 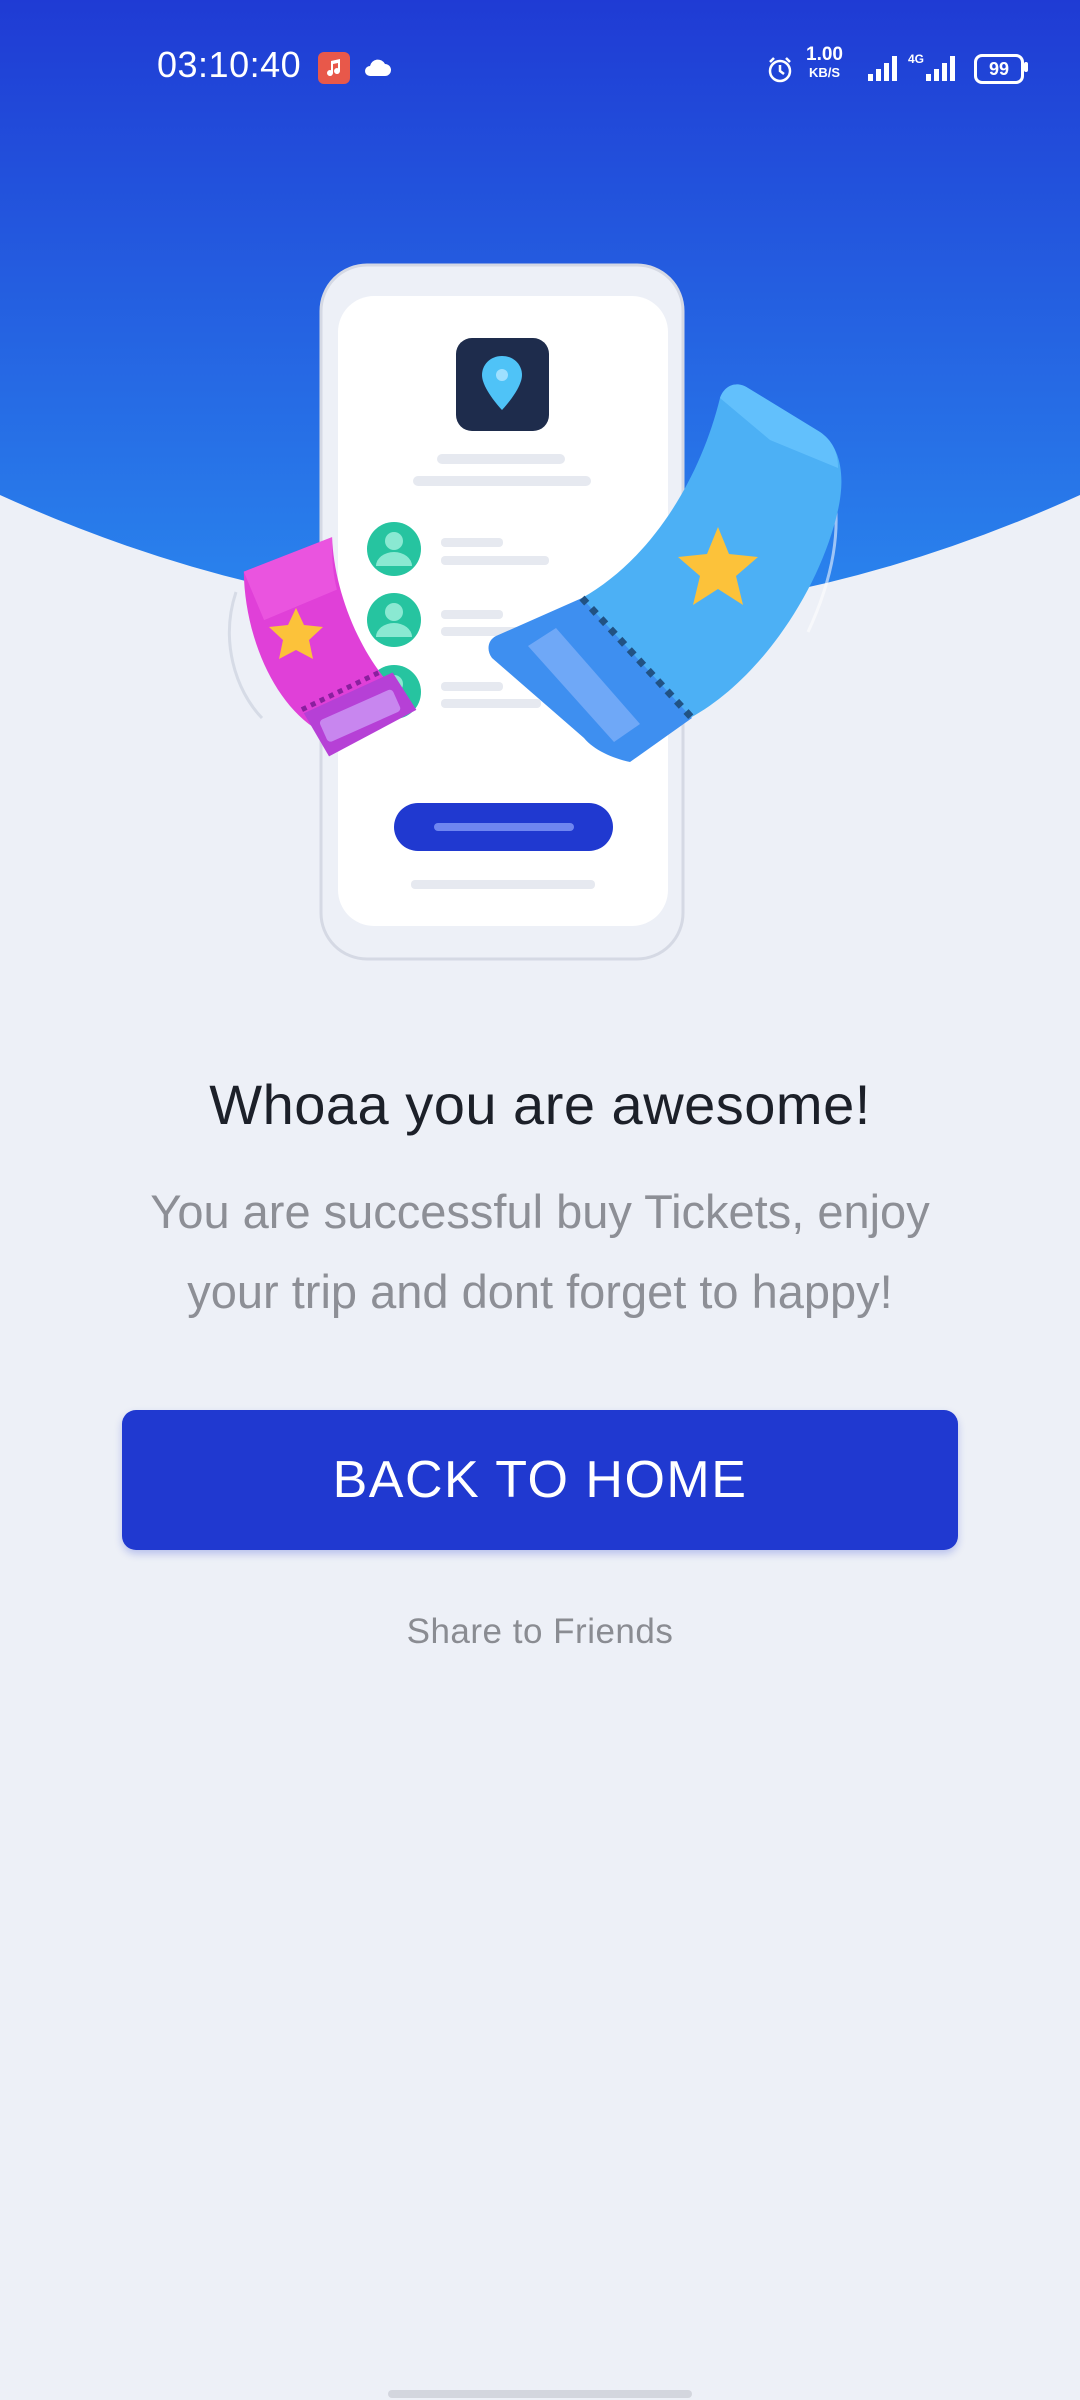 I want to click on share-to-friends-link: Share to Friends, so click(x=540, y=1632).